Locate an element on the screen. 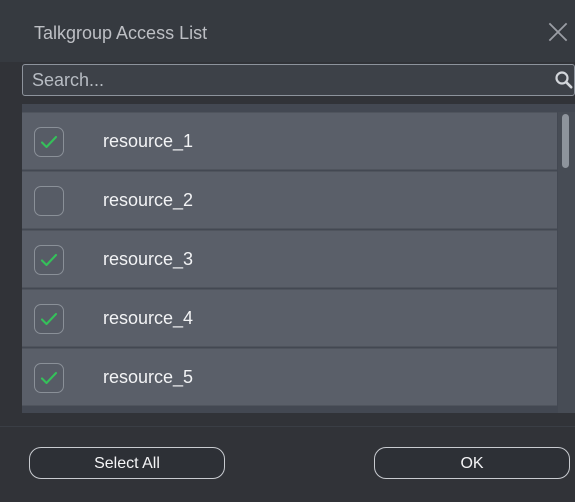 Image resolution: width=575 pixels, height=502 pixels. search-field is located at coordinates (298, 80).